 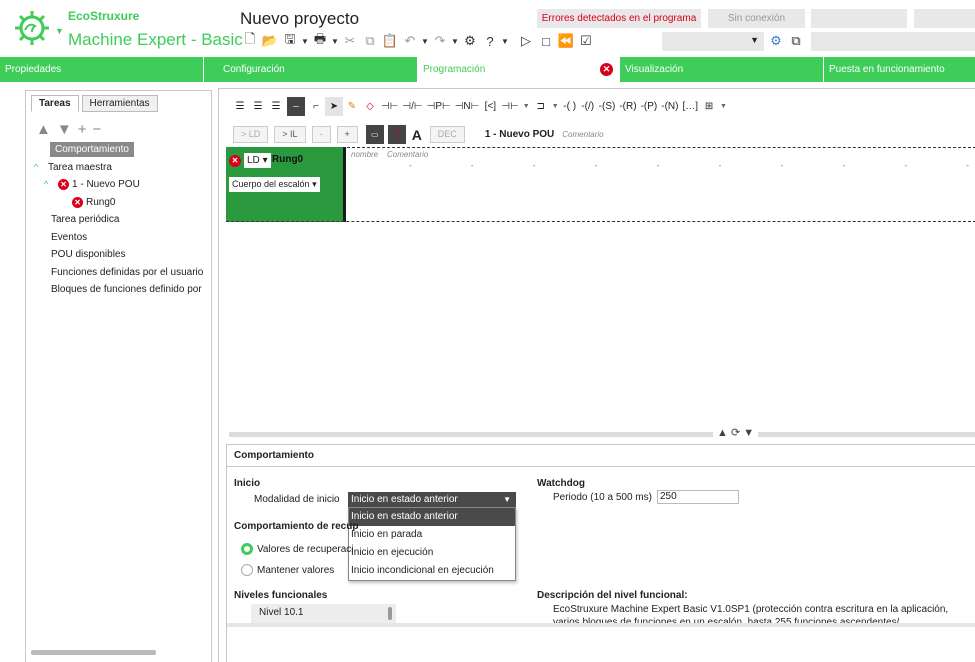 What do you see at coordinates (698, 497) in the screenshot?
I see `period-input: 250` at bounding box center [698, 497].